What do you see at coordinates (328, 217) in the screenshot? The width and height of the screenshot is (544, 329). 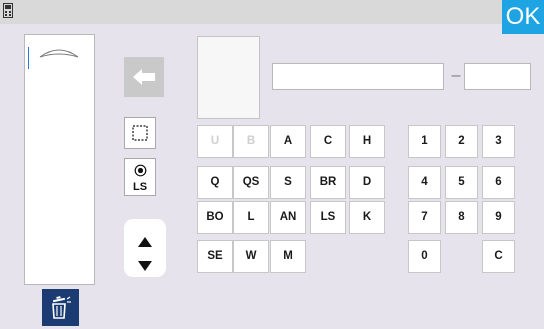 I see `letter-key: LS` at bounding box center [328, 217].